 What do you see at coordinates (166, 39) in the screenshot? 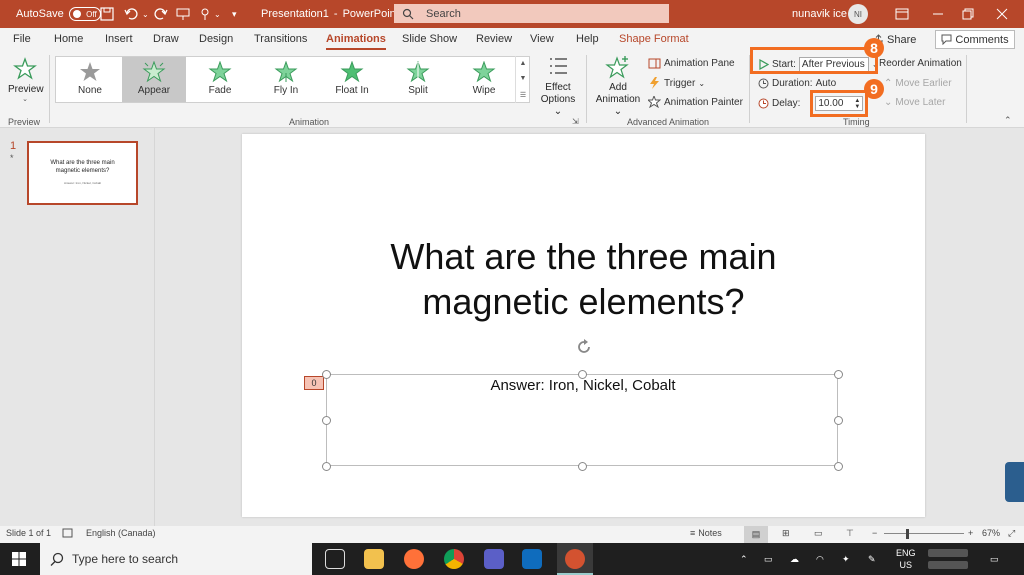
I see `tab-draw: Draw` at bounding box center [166, 39].